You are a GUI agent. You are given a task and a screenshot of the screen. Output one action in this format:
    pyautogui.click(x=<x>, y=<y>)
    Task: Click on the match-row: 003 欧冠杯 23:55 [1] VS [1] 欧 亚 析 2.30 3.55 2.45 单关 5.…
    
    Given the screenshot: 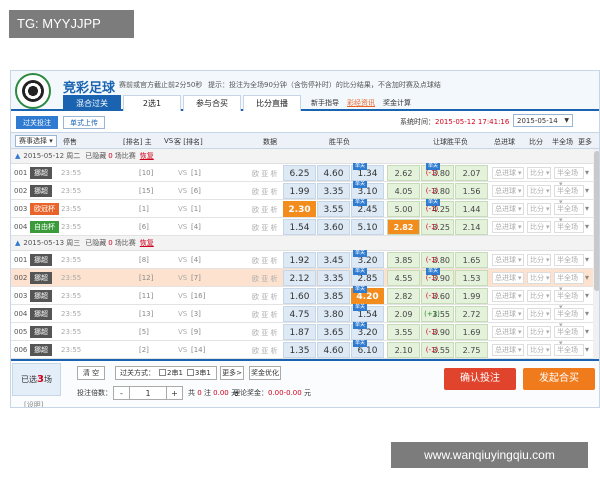 What is the action you would take?
    pyautogui.click(x=305, y=211)
    